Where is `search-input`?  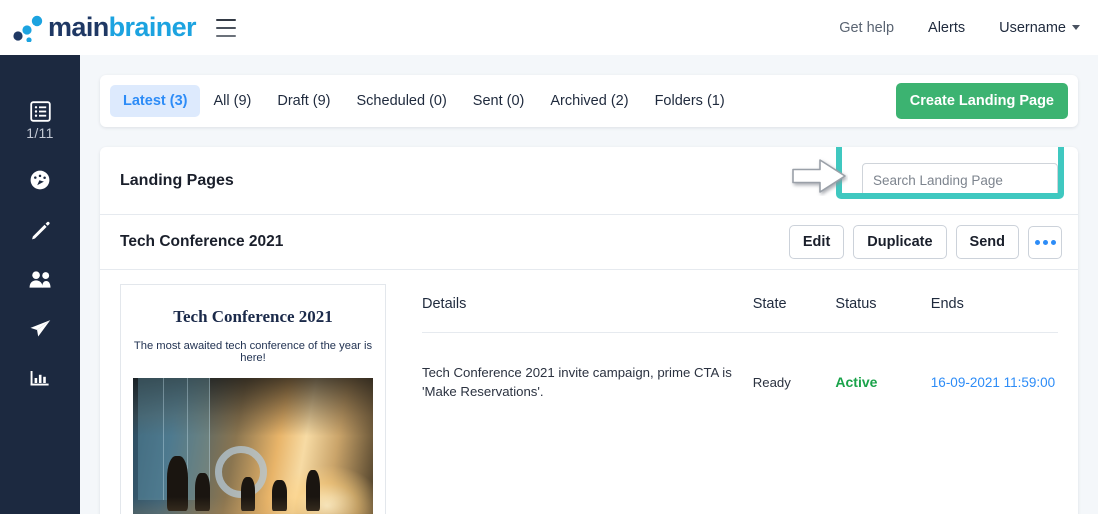
search-input is located at coordinates (960, 180).